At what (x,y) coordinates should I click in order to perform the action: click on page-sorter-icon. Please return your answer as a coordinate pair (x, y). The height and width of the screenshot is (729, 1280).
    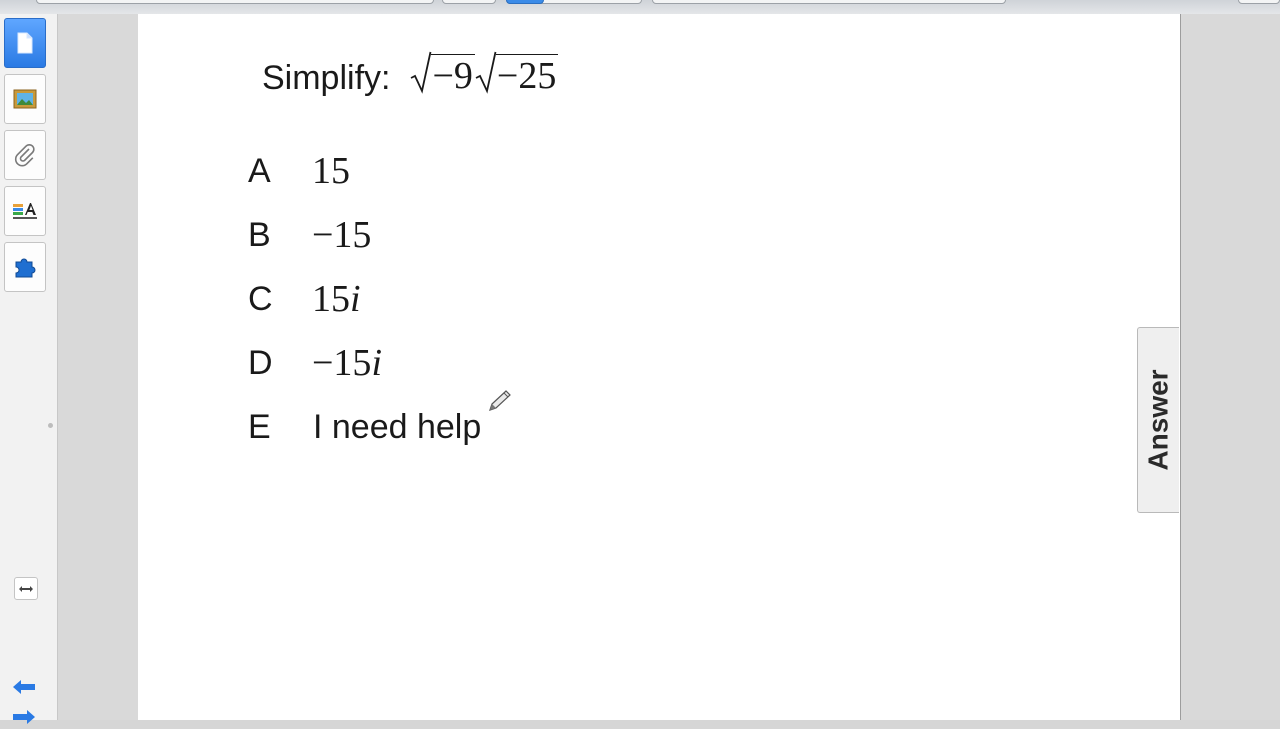
    Looking at the image, I should click on (25, 43).